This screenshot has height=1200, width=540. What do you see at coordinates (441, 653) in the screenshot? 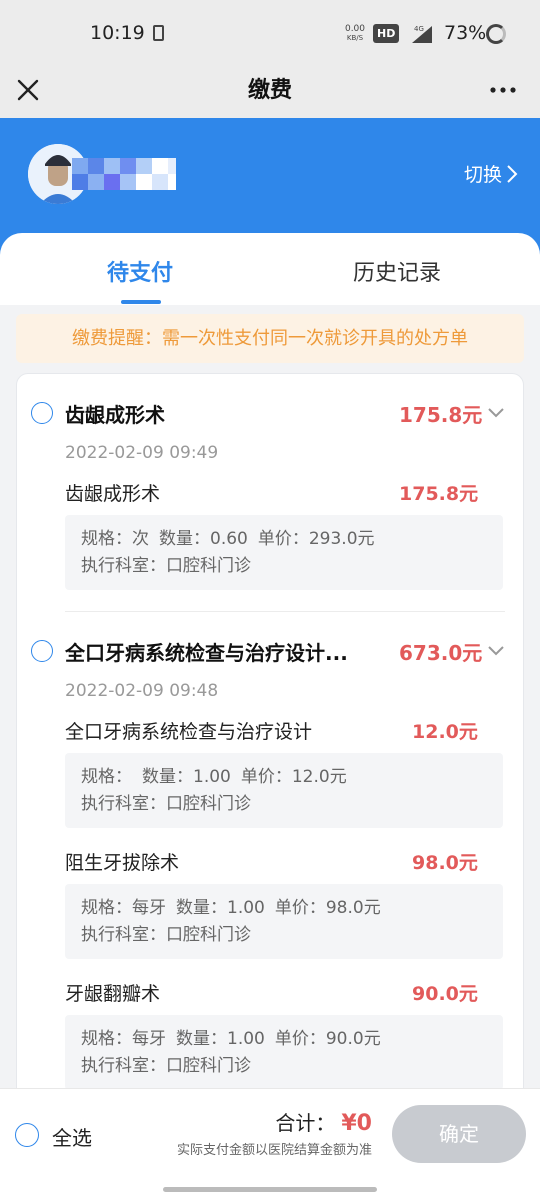
I see `group-amount: 673.0元` at bounding box center [441, 653].